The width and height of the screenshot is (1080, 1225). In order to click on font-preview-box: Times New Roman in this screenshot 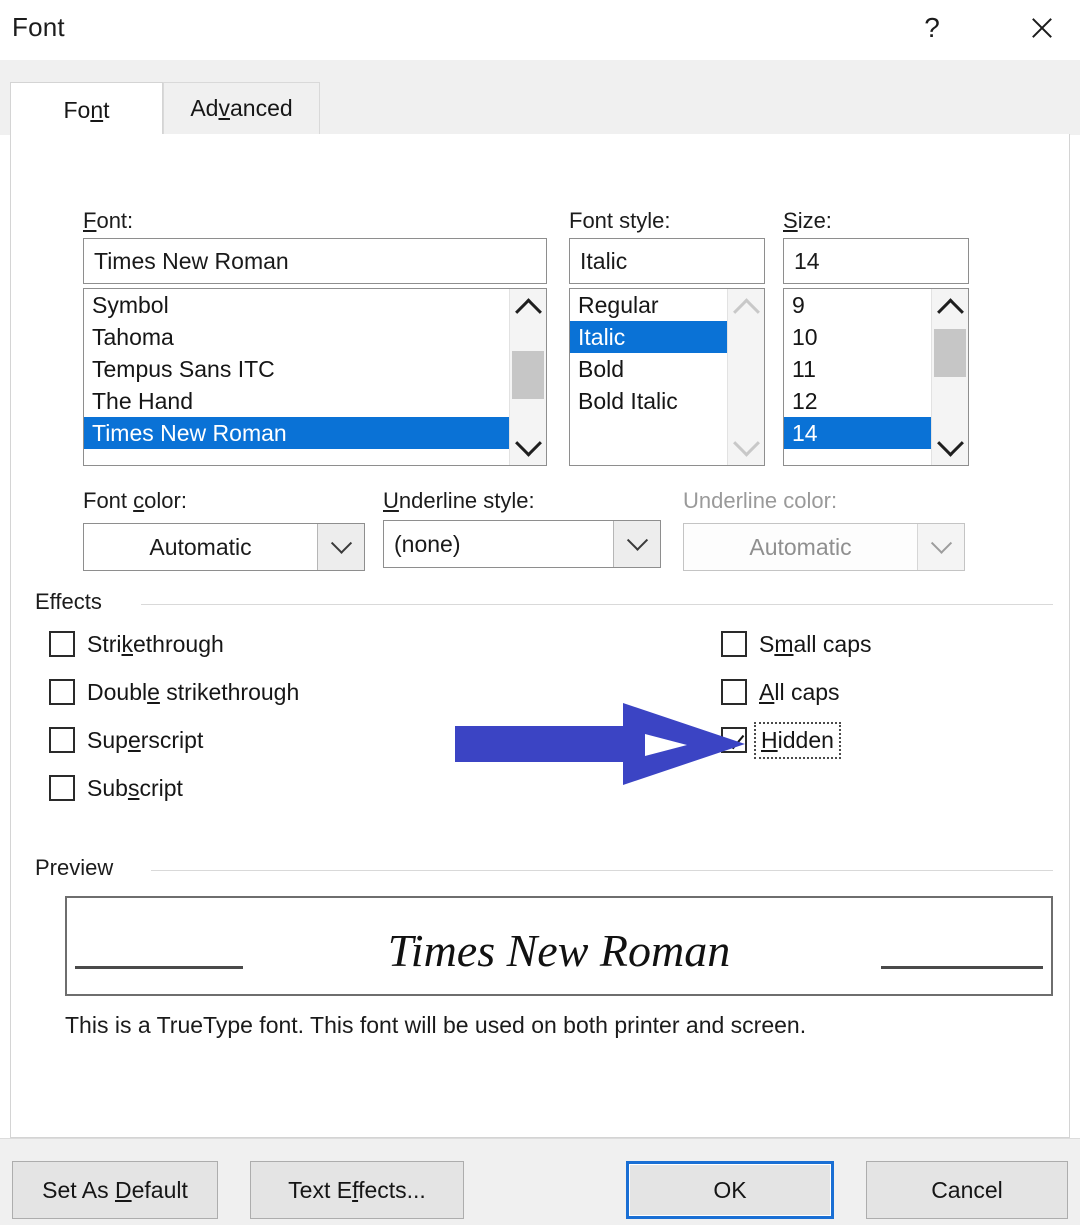, I will do `click(559, 946)`.